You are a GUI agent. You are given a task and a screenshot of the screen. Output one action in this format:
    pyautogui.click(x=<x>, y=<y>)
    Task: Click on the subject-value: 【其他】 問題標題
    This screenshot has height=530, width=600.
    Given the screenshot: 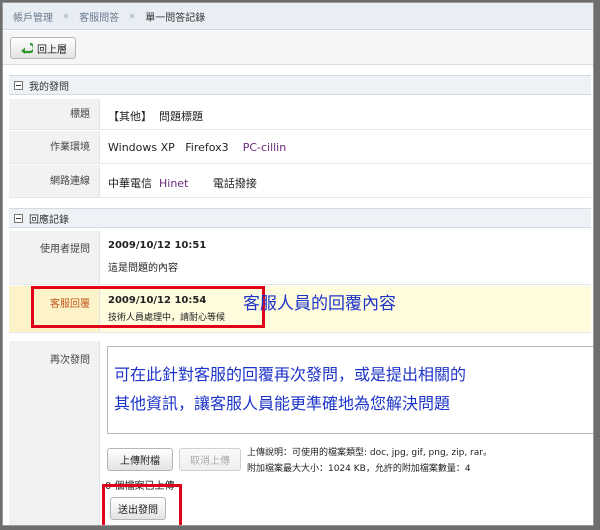 What is the action you would take?
    pyautogui.click(x=155, y=116)
    